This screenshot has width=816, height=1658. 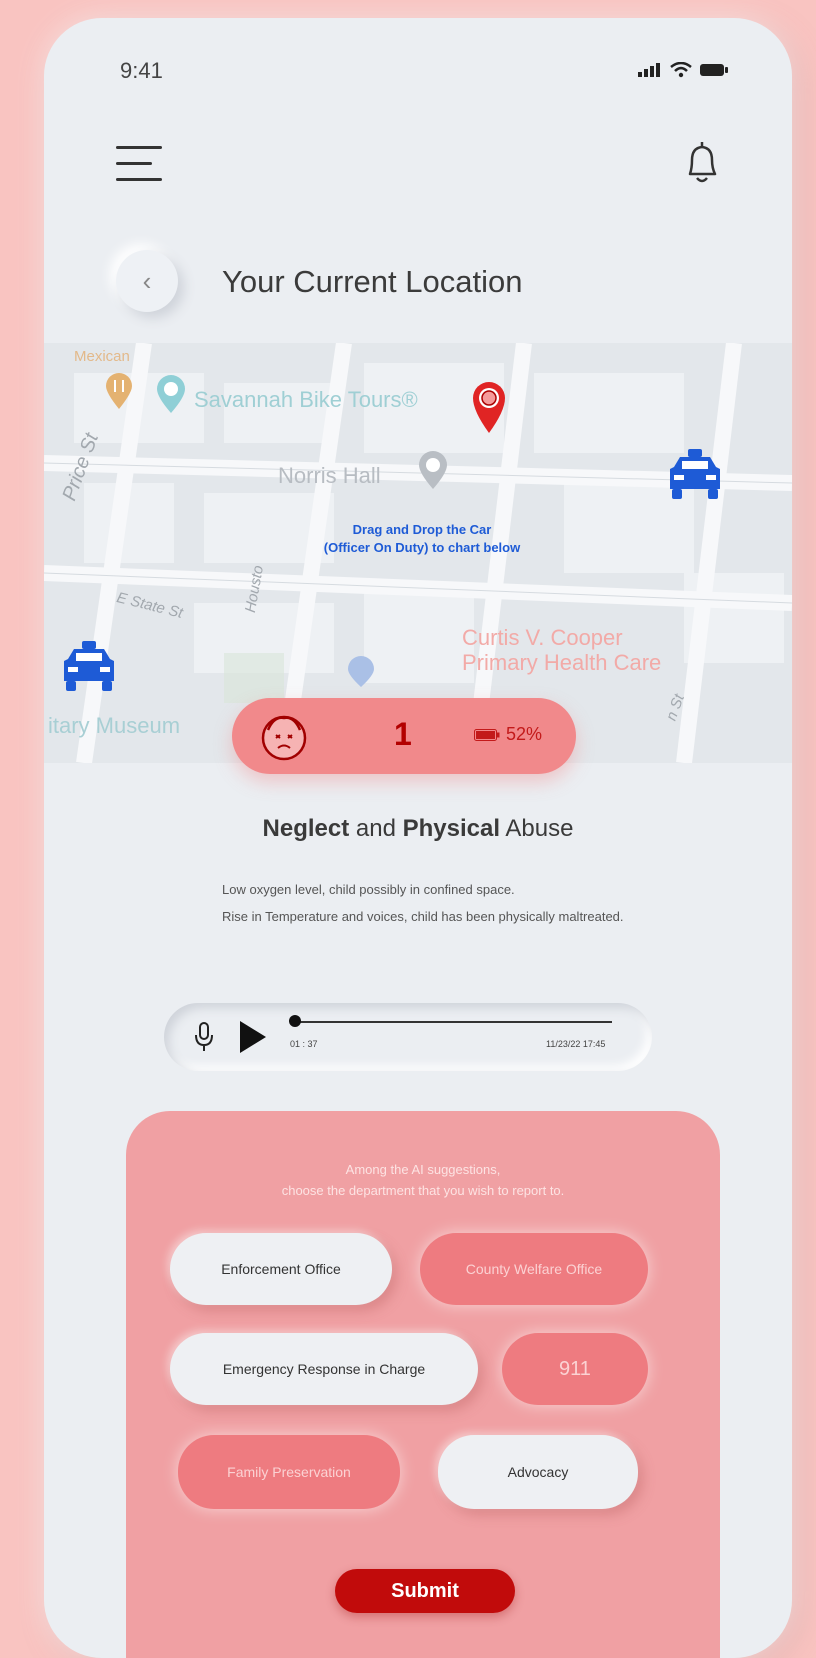 What do you see at coordinates (289, 1472) in the screenshot?
I see `option-family-preservation: Family Preservation` at bounding box center [289, 1472].